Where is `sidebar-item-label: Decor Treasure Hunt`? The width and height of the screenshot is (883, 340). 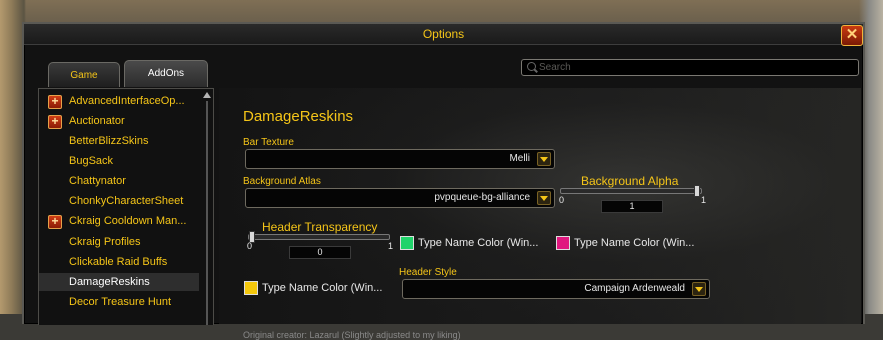
sidebar-item-label: Decor Treasure Hunt is located at coordinates (120, 302).